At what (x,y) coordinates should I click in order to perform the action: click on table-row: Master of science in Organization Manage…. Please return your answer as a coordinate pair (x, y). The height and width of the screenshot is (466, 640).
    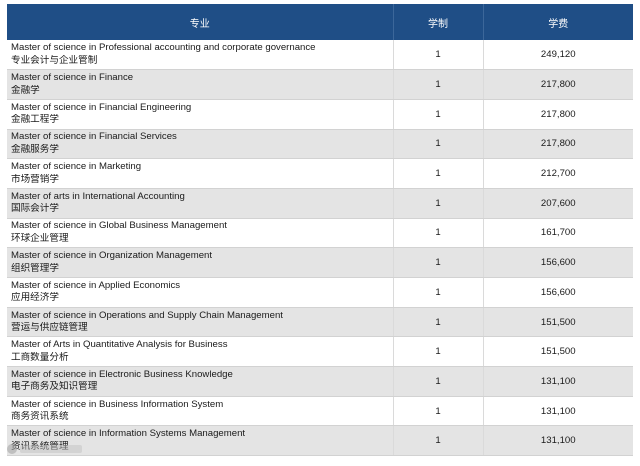
    Looking at the image, I should click on (320, 262).